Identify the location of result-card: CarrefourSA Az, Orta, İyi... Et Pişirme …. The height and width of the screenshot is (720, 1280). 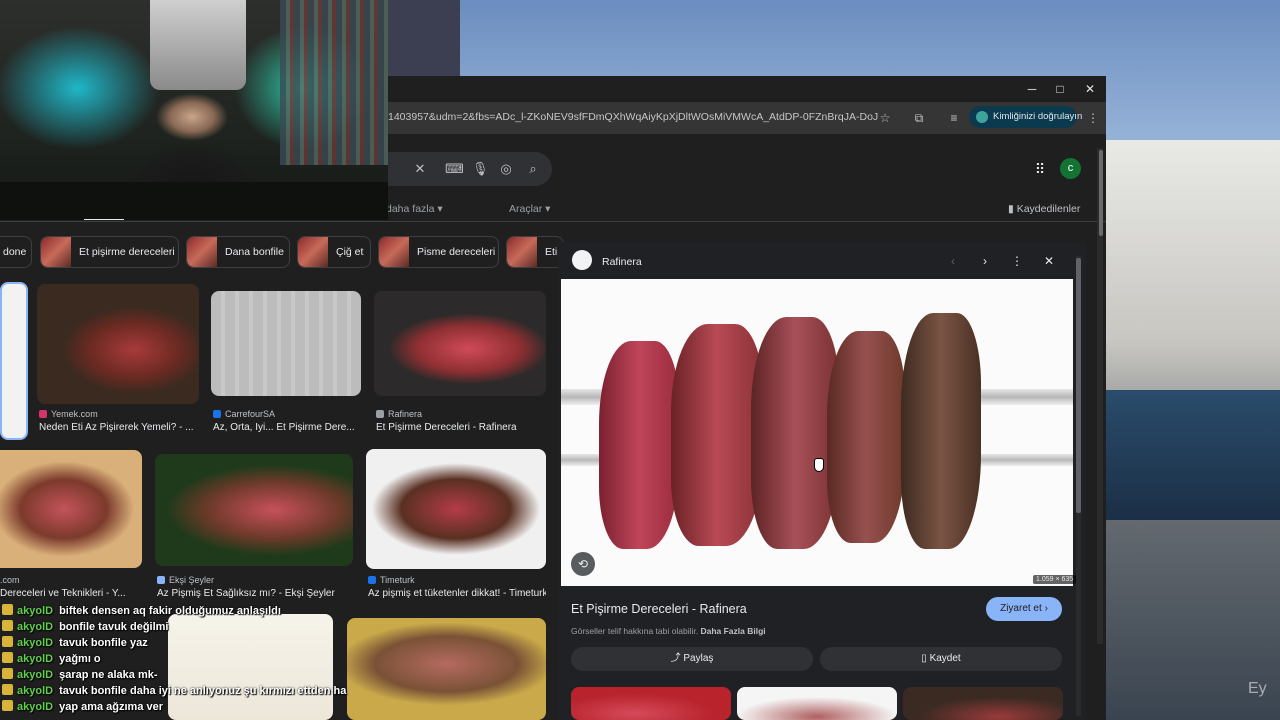
(286, 362).